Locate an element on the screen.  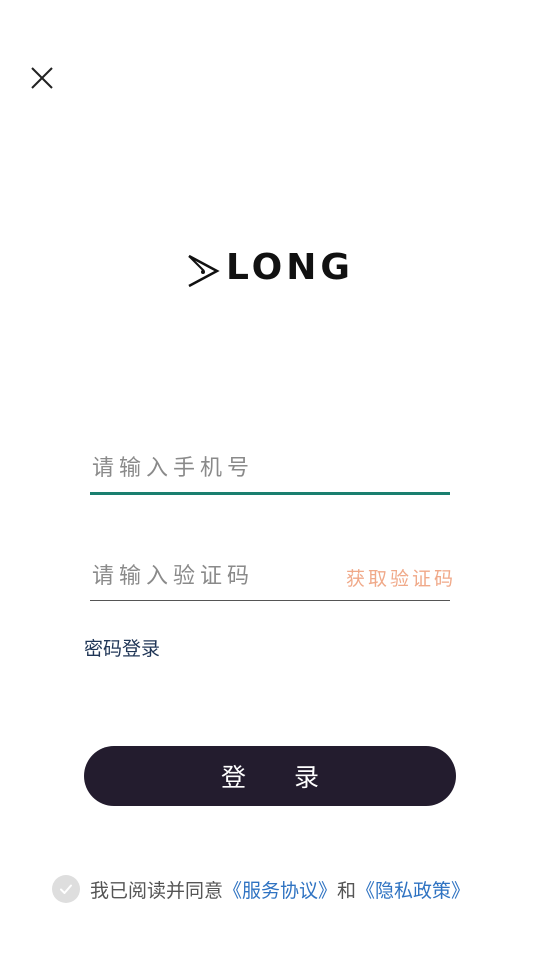
check-icon is located at coordinates (66, 889).